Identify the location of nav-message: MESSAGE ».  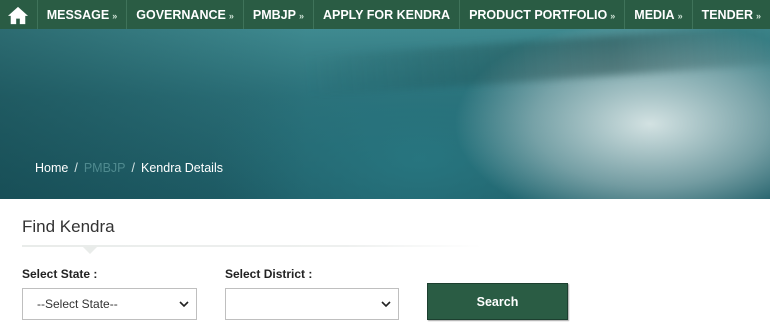
(83, 14).